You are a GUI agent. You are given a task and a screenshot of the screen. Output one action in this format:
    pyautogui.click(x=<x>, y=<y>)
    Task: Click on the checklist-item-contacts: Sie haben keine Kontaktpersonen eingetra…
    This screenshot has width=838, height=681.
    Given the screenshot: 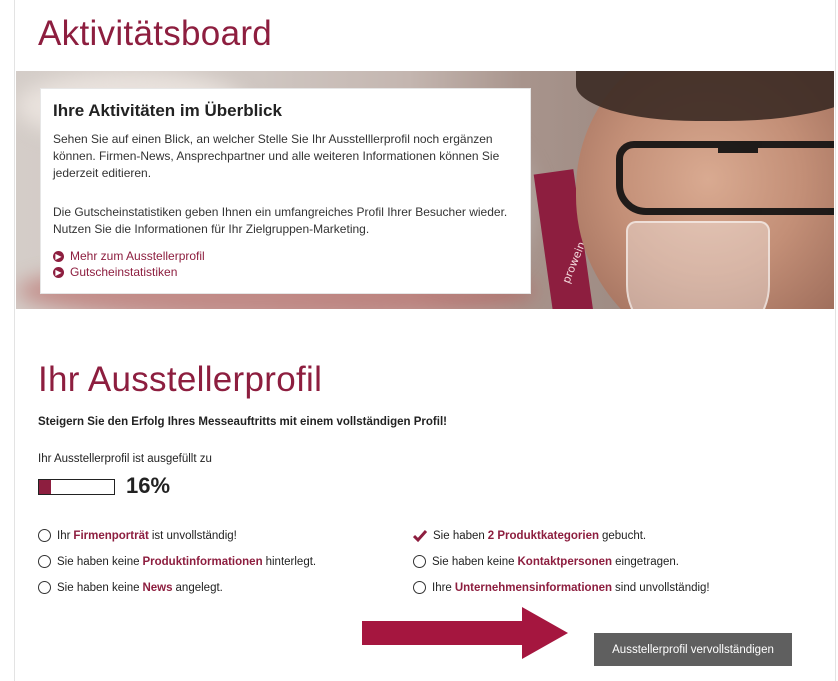 What is the action you would take?
    pyautogui.click(x=546, y=561)
    